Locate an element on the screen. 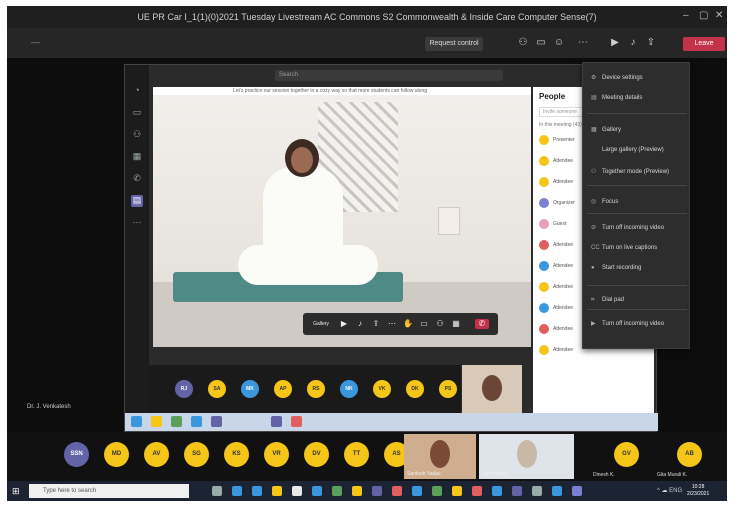 The image size is (737, 507). participant-video-tile: Santosh Yadav is located at coordinates (440, 456).